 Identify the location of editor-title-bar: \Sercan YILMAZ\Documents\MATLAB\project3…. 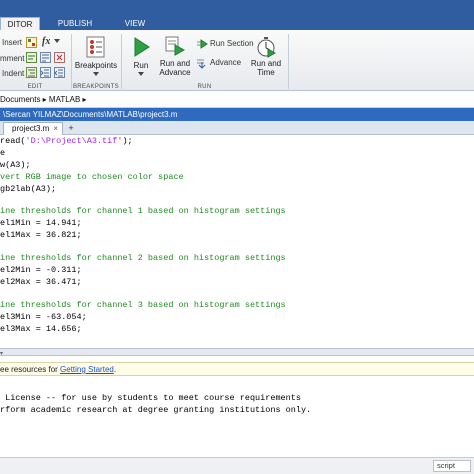
(237, 114).